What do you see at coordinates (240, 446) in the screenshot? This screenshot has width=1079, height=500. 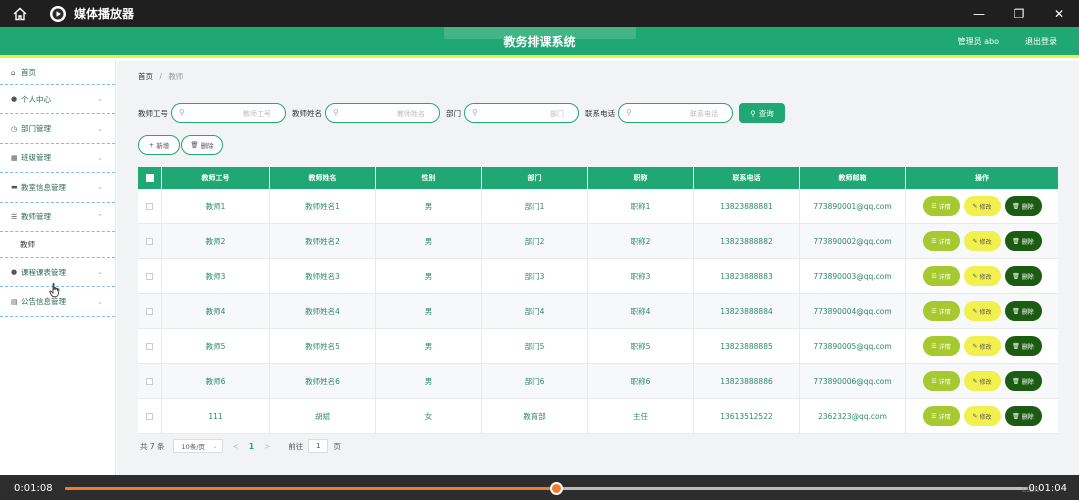 I see `pagination: 共 7 条 10条/页 ⌄ < 1 > 前往 1 页` at bounding box center [240, 446].